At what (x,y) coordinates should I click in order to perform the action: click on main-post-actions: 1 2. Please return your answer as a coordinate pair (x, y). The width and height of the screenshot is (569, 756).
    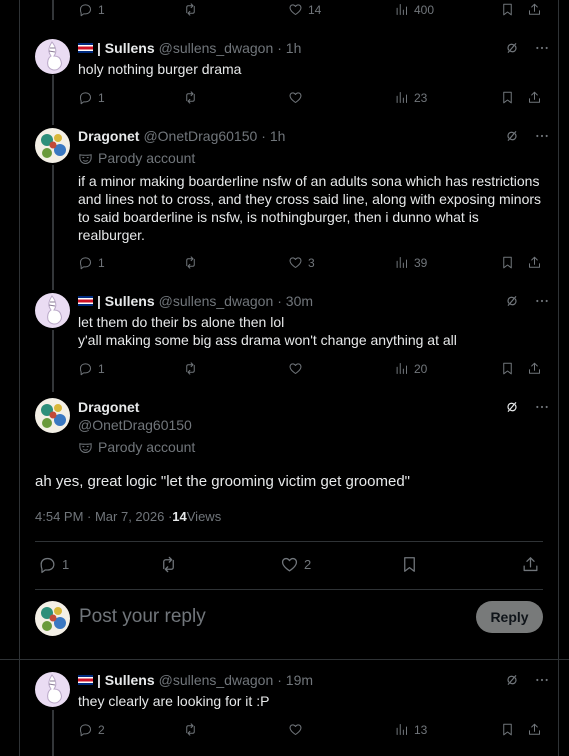
    Looking at the image, I should click on (290, 565).